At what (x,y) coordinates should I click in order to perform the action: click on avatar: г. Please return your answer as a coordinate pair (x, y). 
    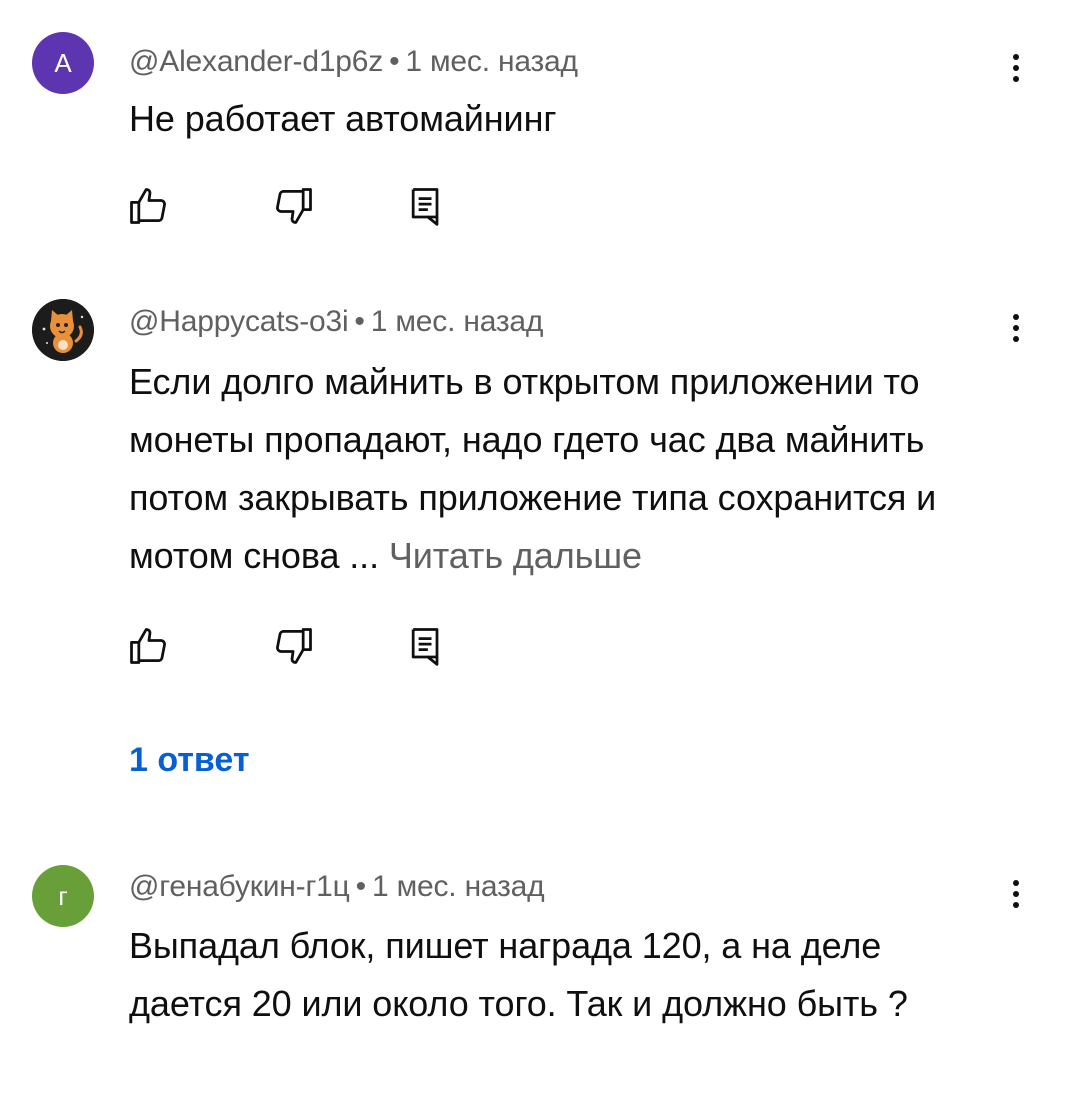
    Looking at the image, I should click on (63, 896).